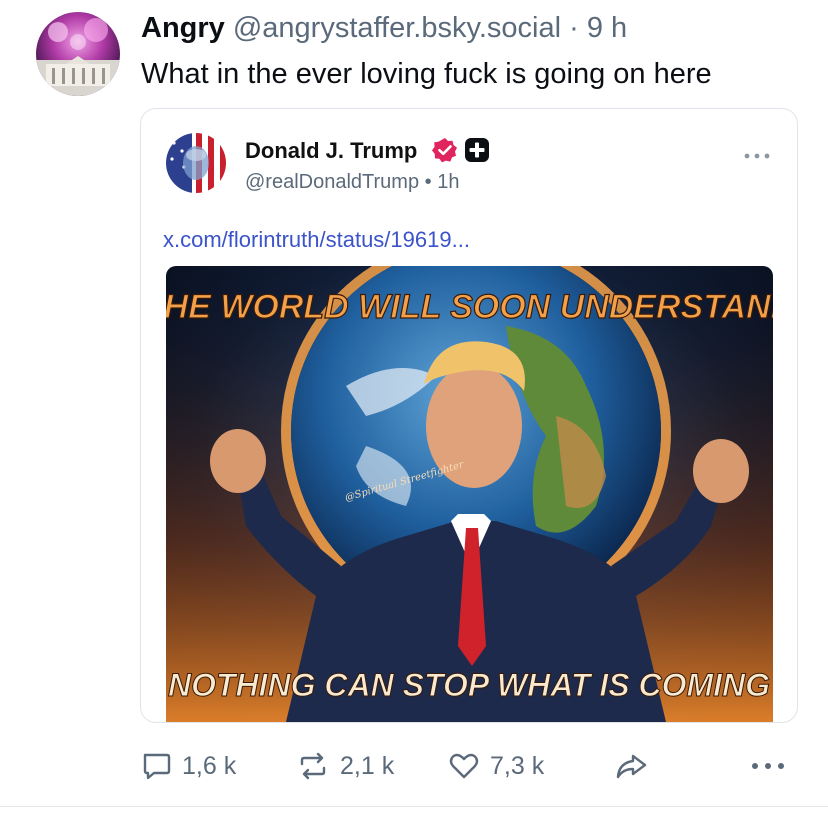 This screenshot has width=828, height=816. I want to click on like-count: 7,3 k, so click(517, 765).